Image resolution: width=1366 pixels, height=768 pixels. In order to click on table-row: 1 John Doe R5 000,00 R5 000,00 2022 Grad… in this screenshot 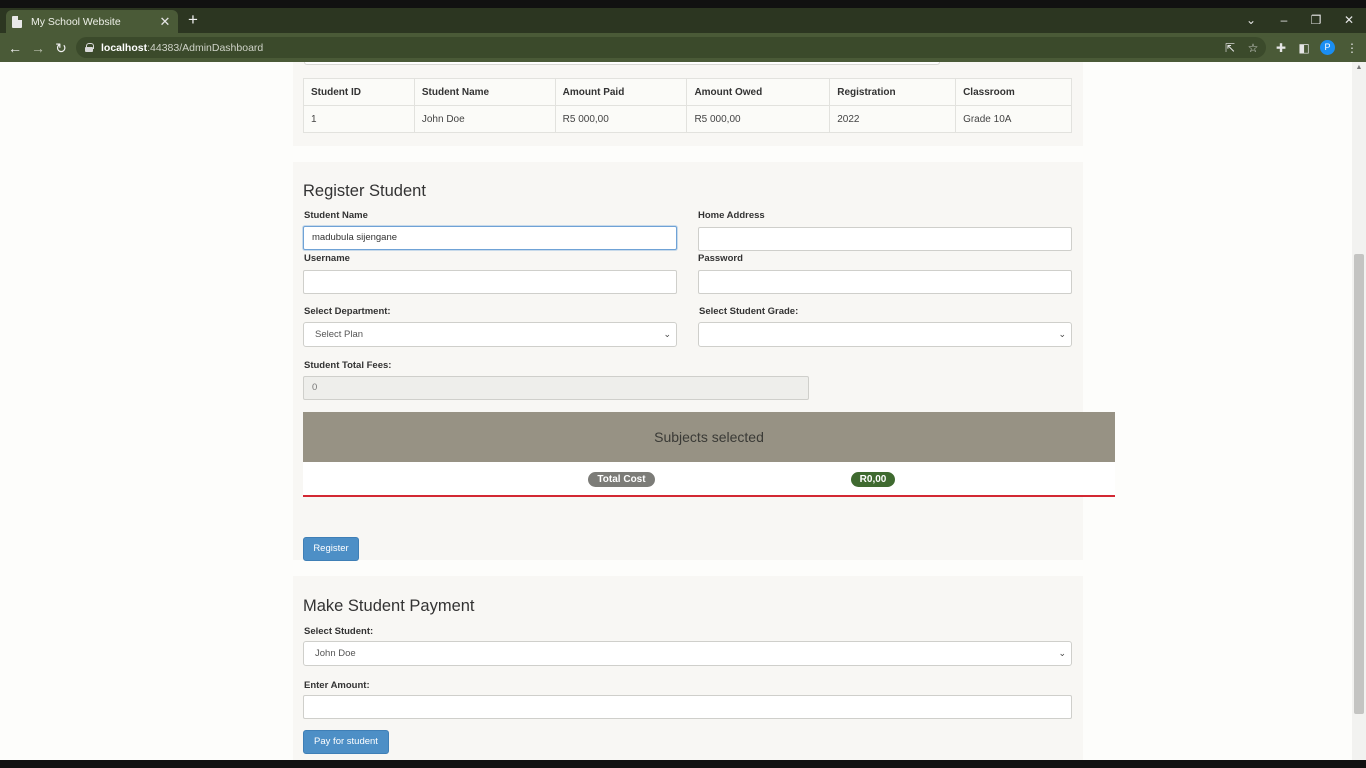, I will do `click(687, 119)`.